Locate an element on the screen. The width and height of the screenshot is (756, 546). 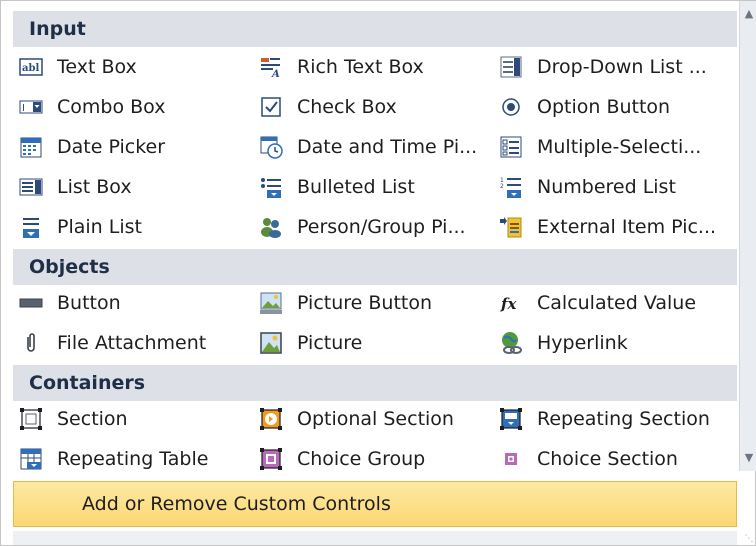
repeating-section-icon is located at coordinates (511, 419).